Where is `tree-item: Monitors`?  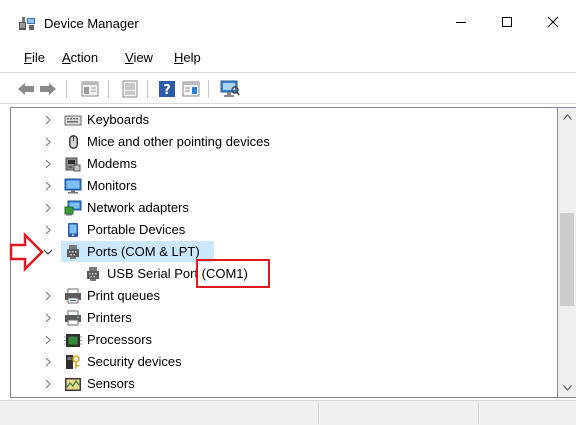
tree-item: Monitors is located at coordinates (284, 186).